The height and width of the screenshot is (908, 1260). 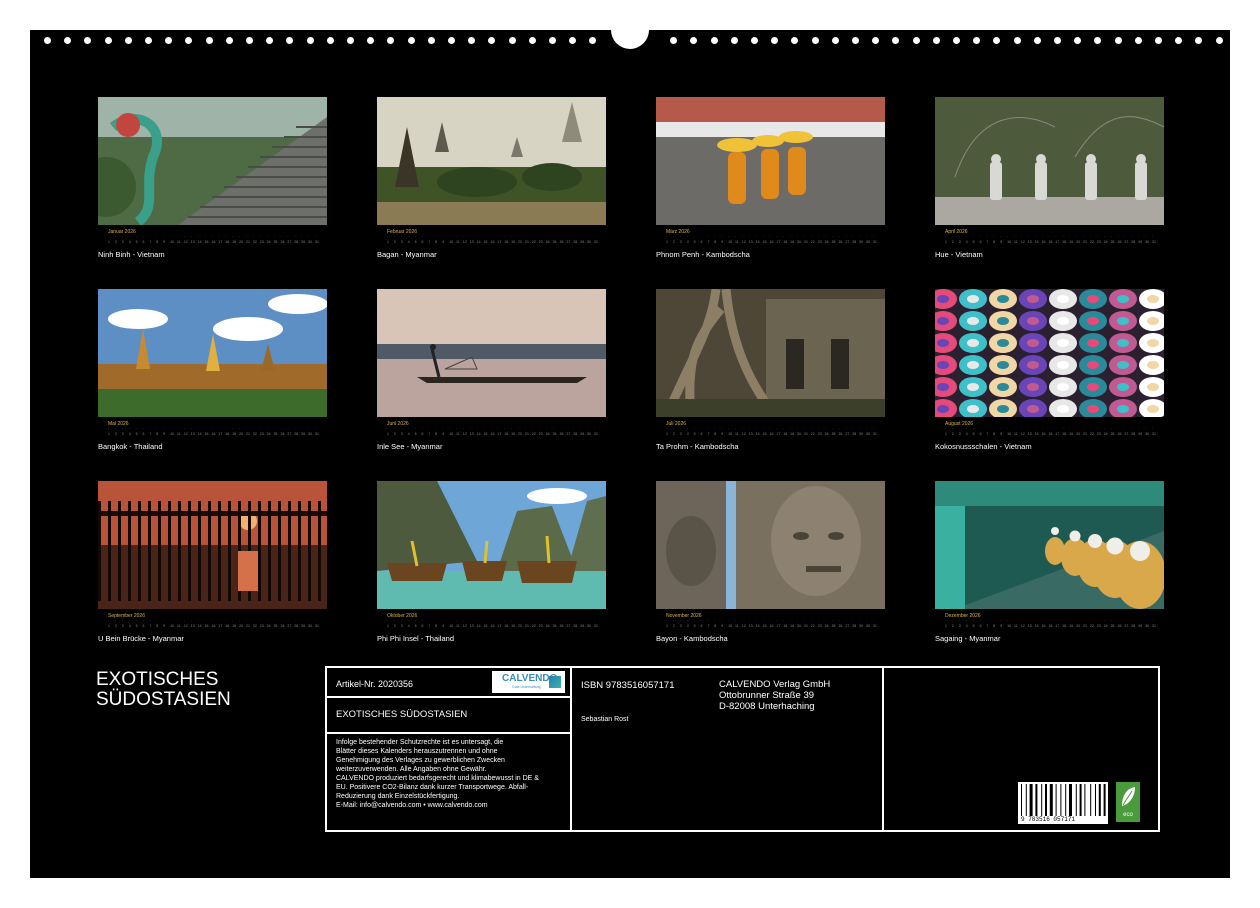 I want to click on day-number: 27, so click(x=289, y=626).